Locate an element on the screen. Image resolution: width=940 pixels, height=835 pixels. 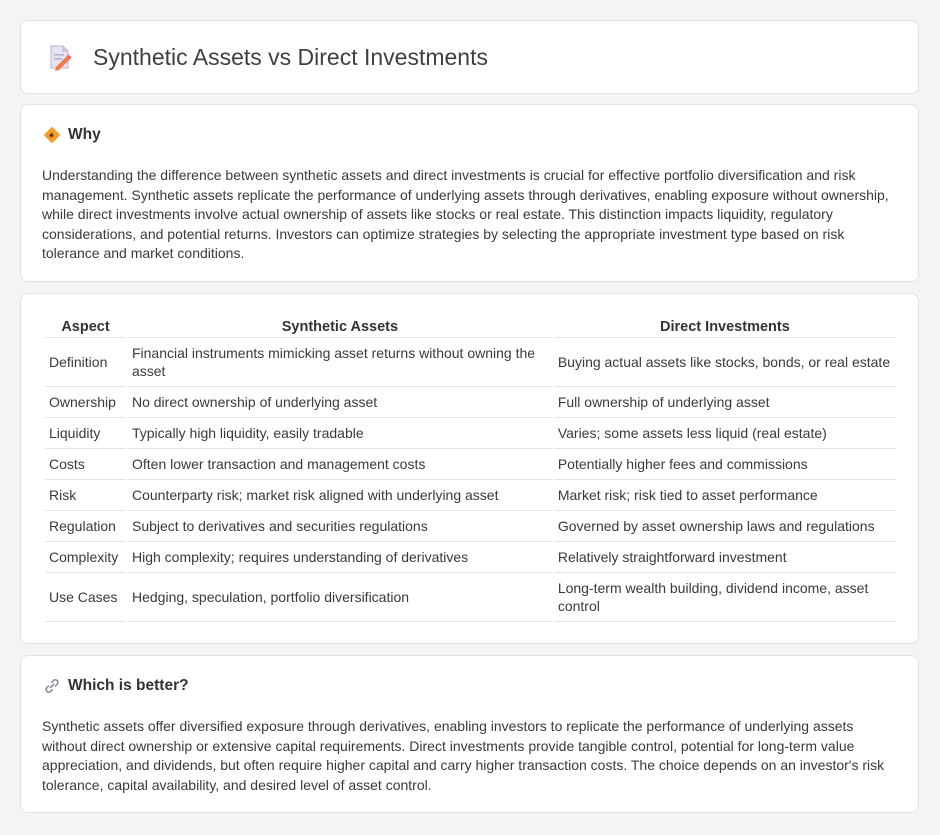
better-title: Which is better? is located at coordinates (128, 685).